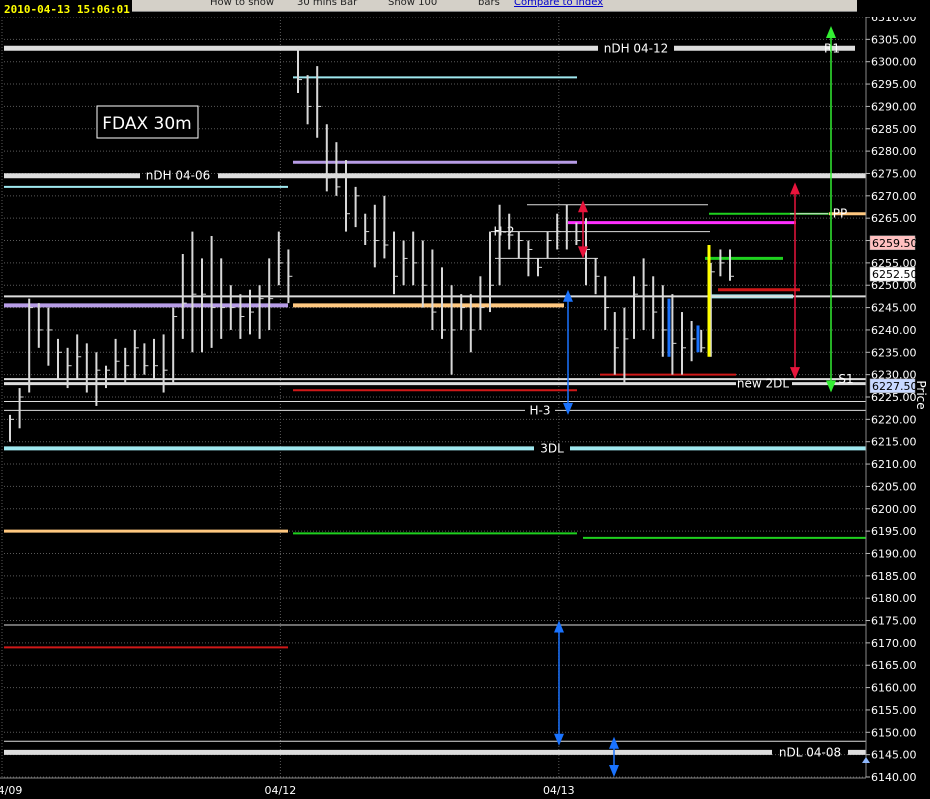  Describe the element at coordinates (810, 752) in the screenshot. I see `level-label-32: nDL 04-08` at that location.